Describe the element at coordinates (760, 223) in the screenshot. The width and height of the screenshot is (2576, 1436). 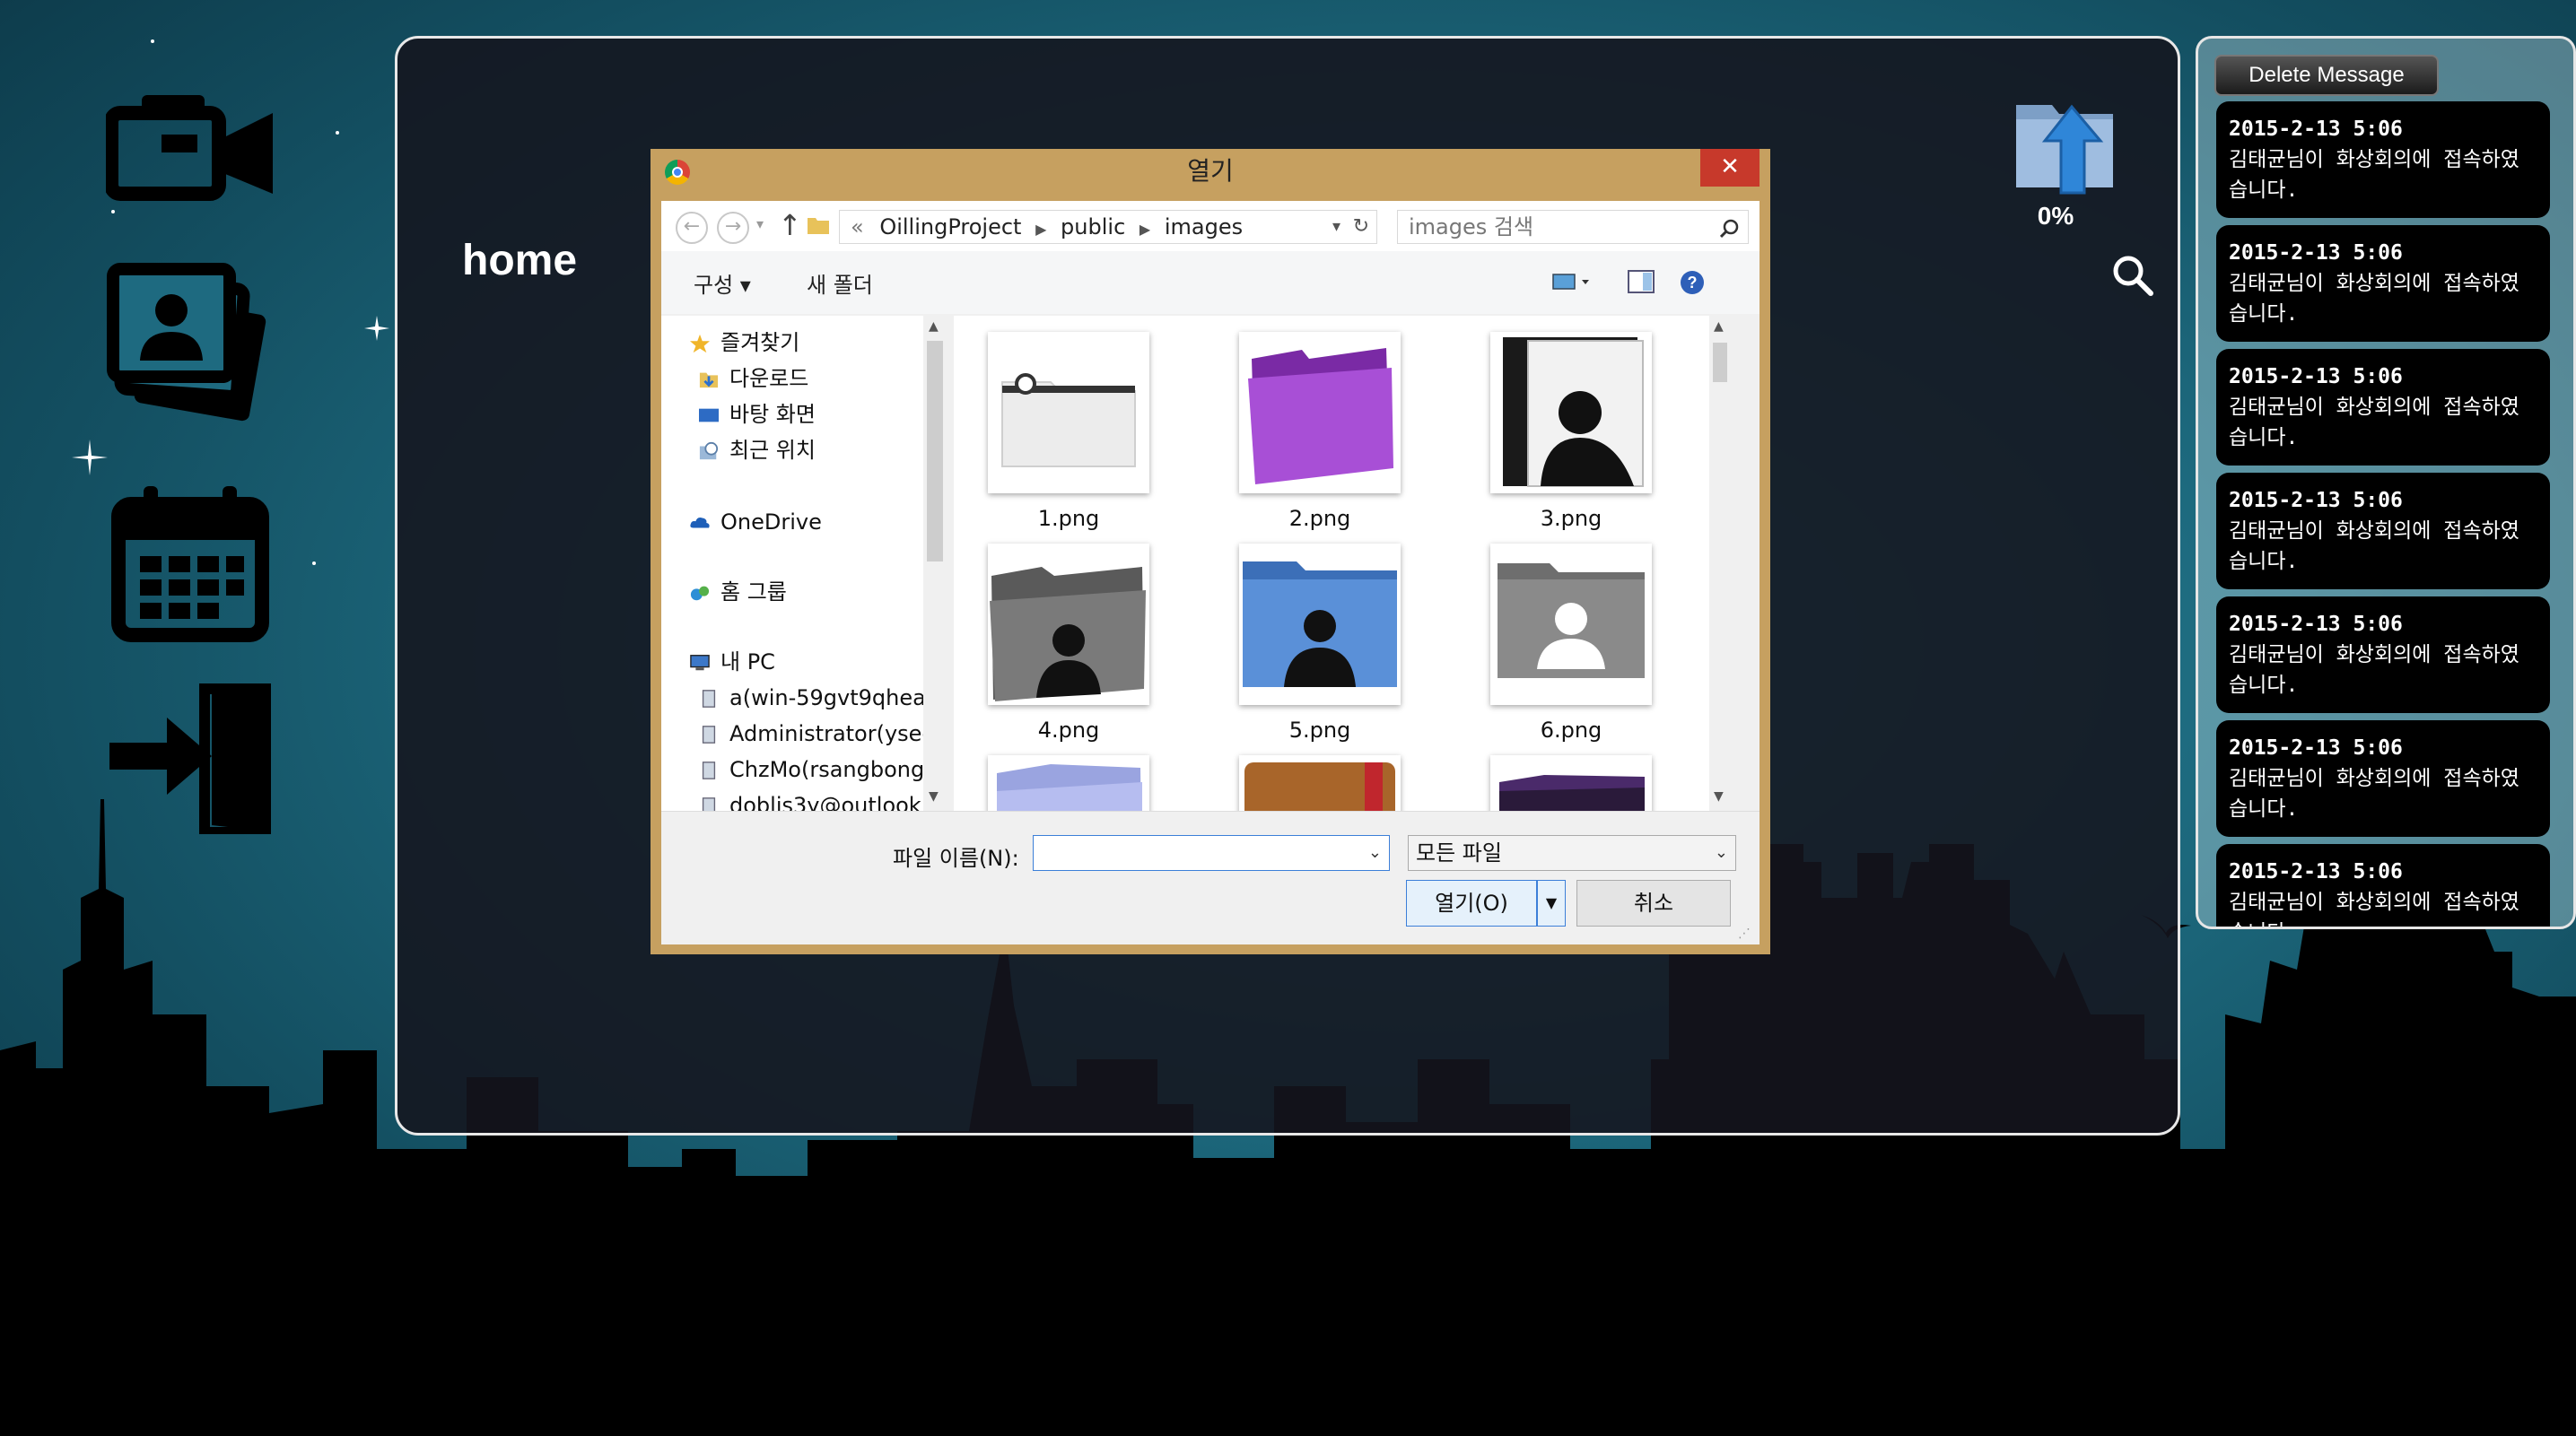
I see `history-dropdown-icon: ▾` at that location.